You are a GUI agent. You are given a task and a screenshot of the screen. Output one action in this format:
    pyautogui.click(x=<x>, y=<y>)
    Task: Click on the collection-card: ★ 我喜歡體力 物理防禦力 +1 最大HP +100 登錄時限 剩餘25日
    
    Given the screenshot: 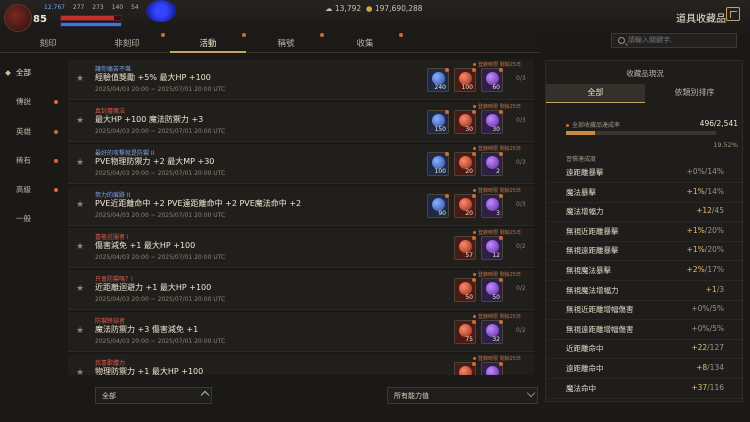 What is the action you would take?
    pyautogui.click(x=301, y=364)
    